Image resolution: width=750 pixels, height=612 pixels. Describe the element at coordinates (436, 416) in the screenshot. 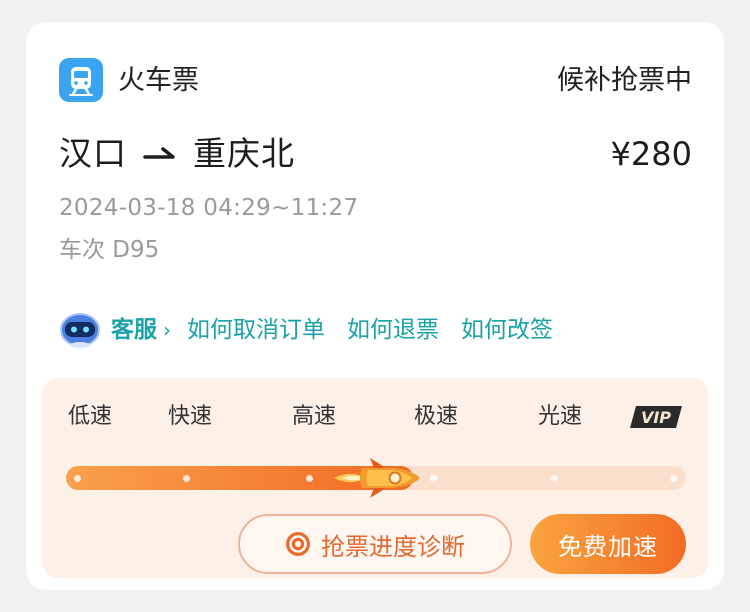

I see `speed-level-extreme: 极速` at that location.